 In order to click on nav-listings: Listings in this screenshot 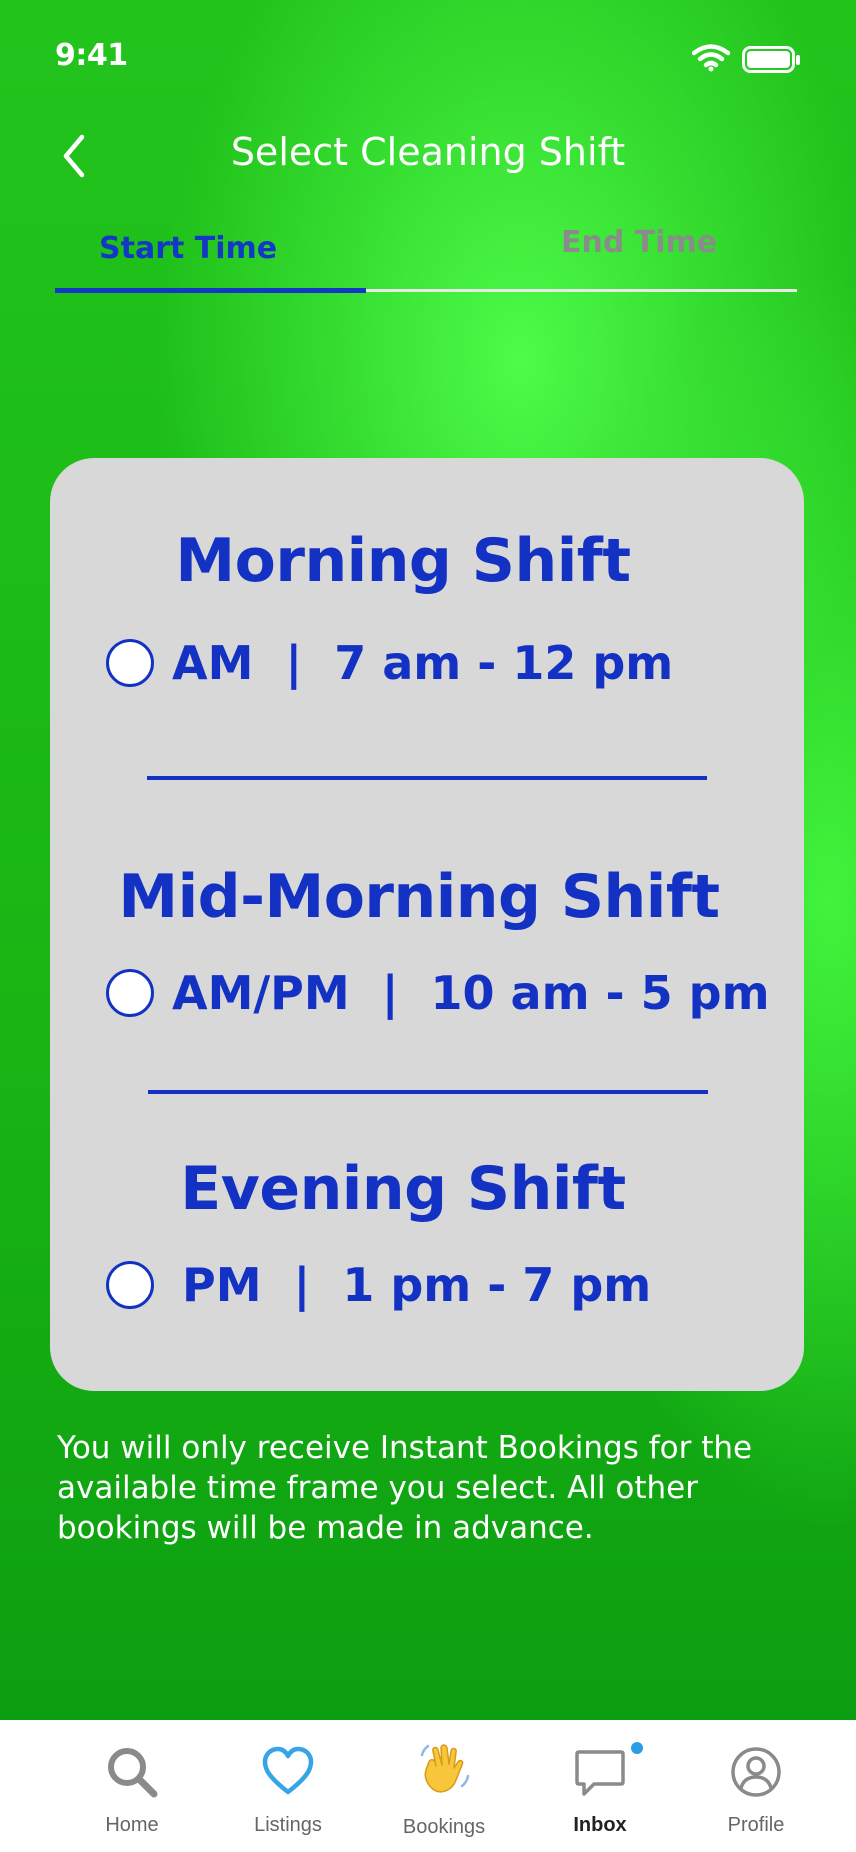, I will do `click(288, 1786)`.